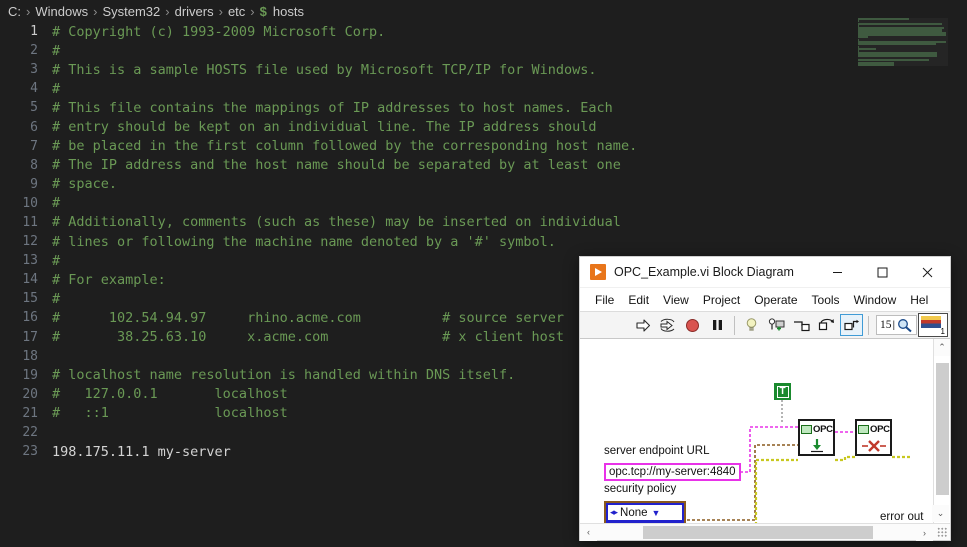  What do you see at coordinates (801, 325) in the screenshot?
I see `step-into-icon` at bounding box center [801, 325].